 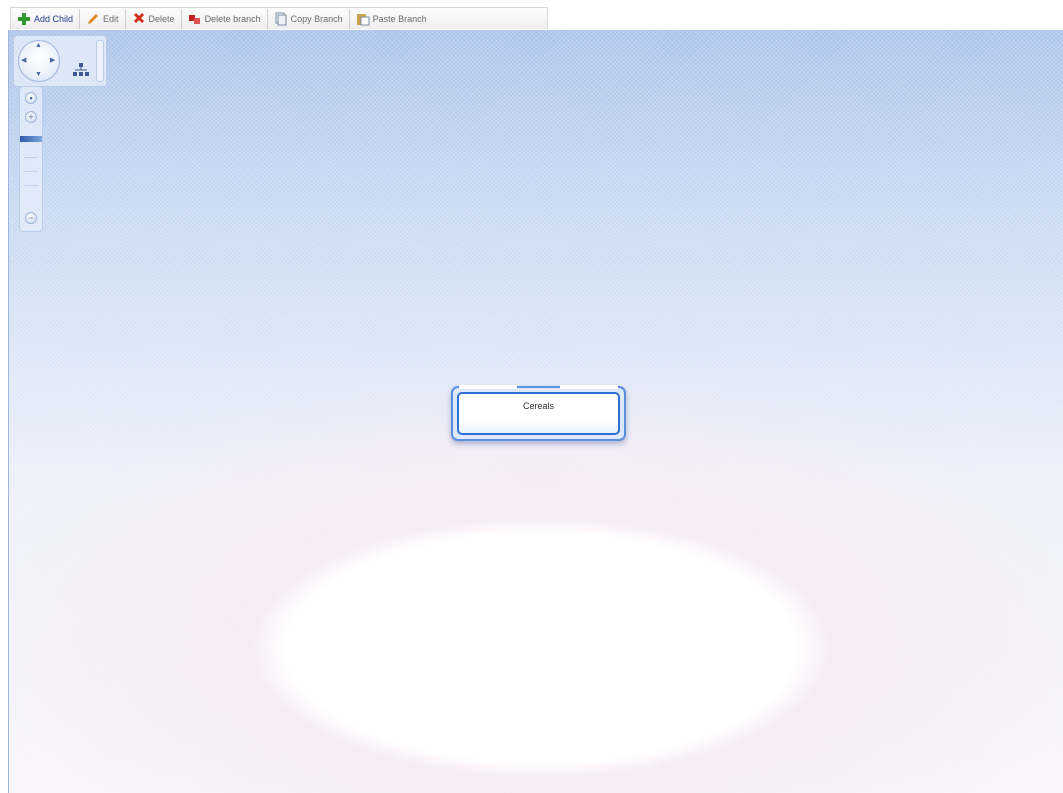 What do you see at coordinates (52, 60) in the screenshot?
I see `pan-right-icon: ▶` at bounding box center [52, 60].